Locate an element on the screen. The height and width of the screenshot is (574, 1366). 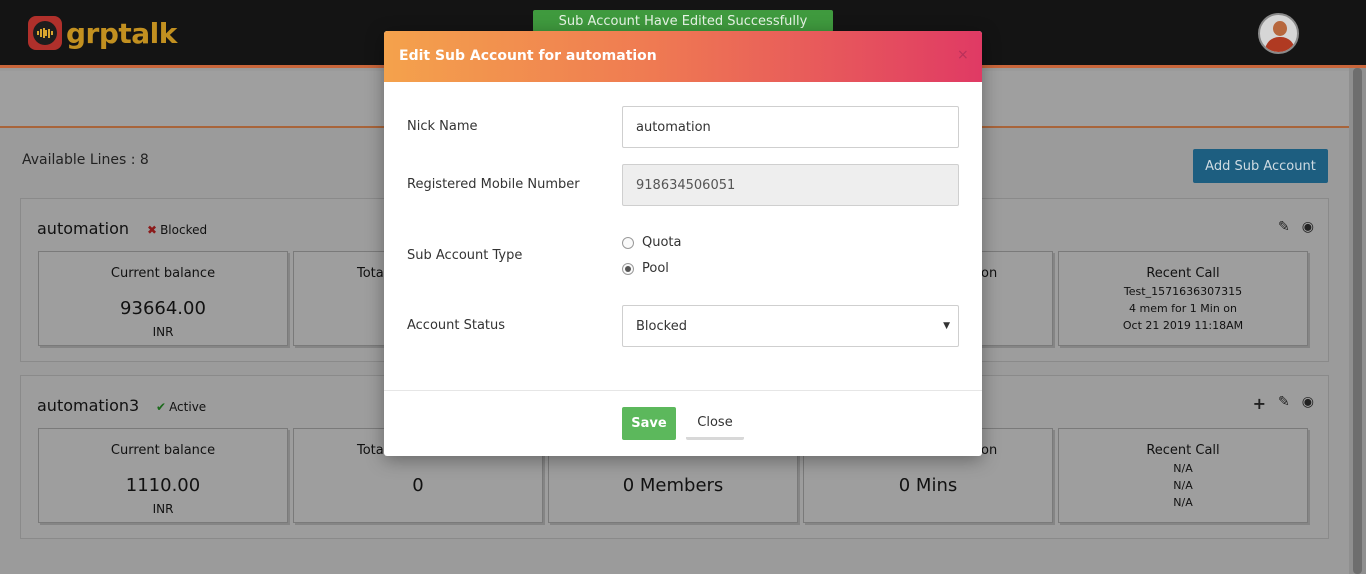
add-plus-icon: + is located at coordinates (1259, 403).